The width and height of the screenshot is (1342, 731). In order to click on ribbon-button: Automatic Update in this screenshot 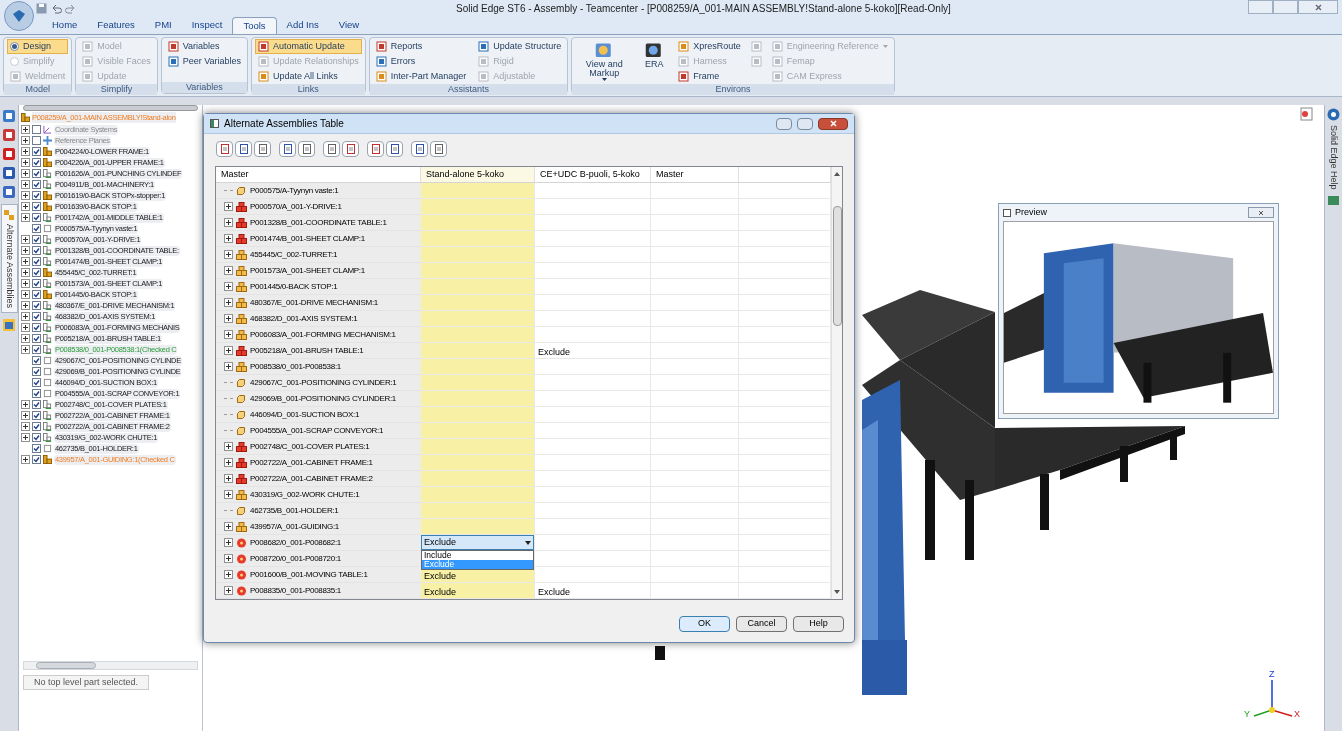, I will do `click(308, 46)`.